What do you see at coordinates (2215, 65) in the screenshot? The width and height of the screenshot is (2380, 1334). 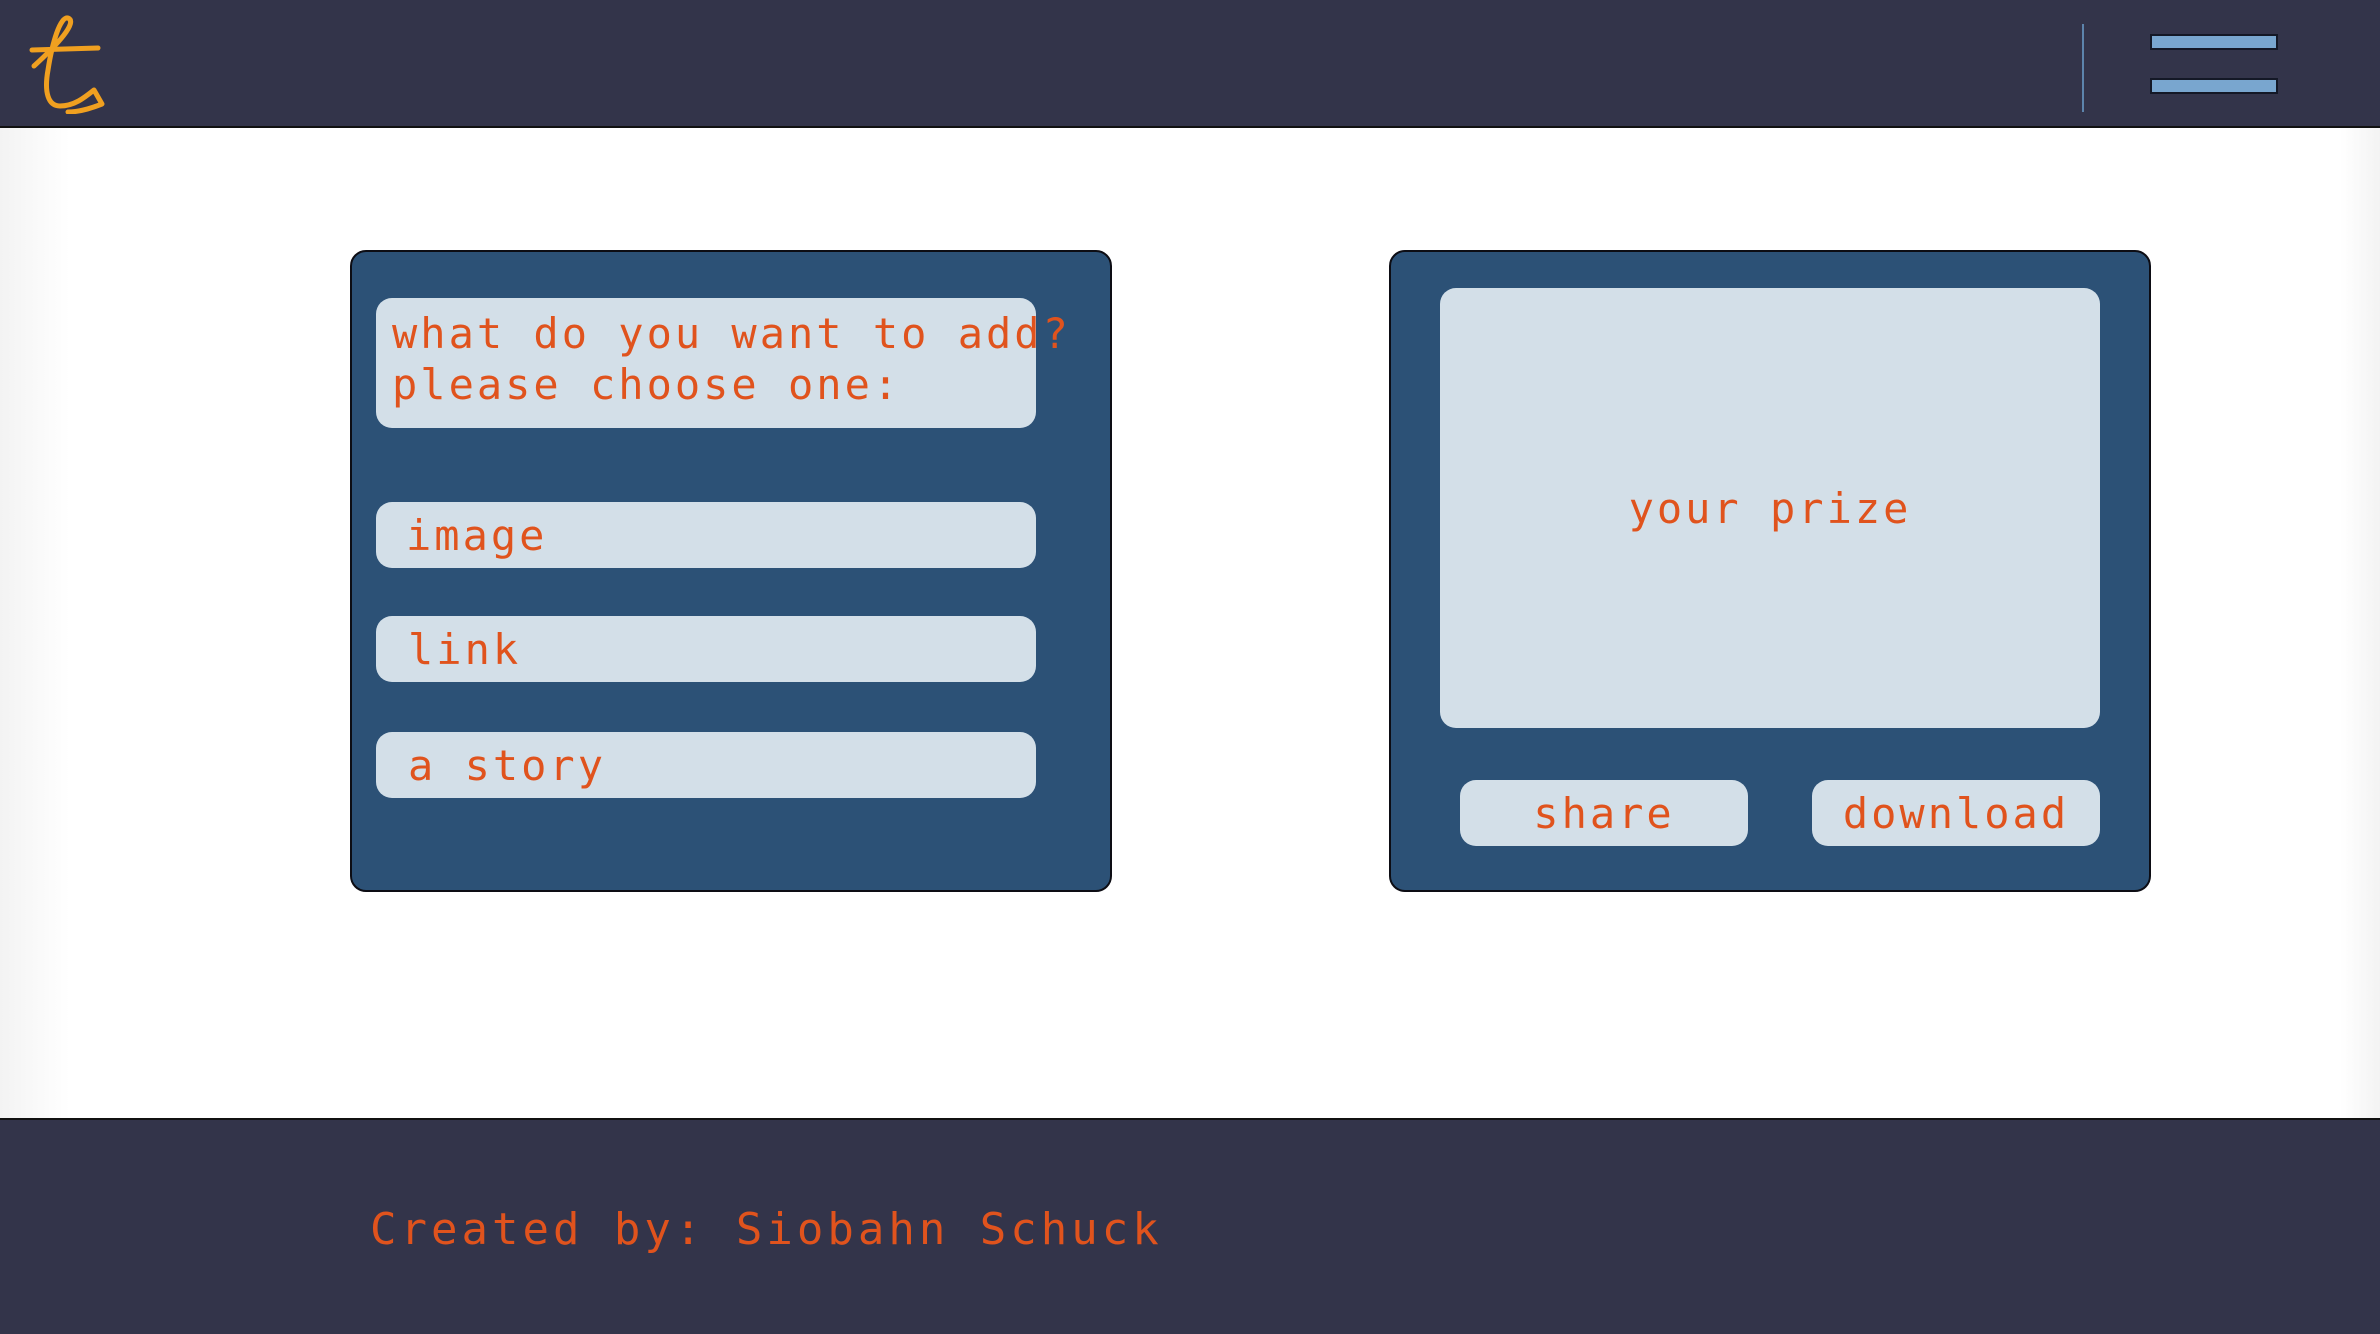 I see `hamburger-menu-icon` at bounding box center [2215, 65].